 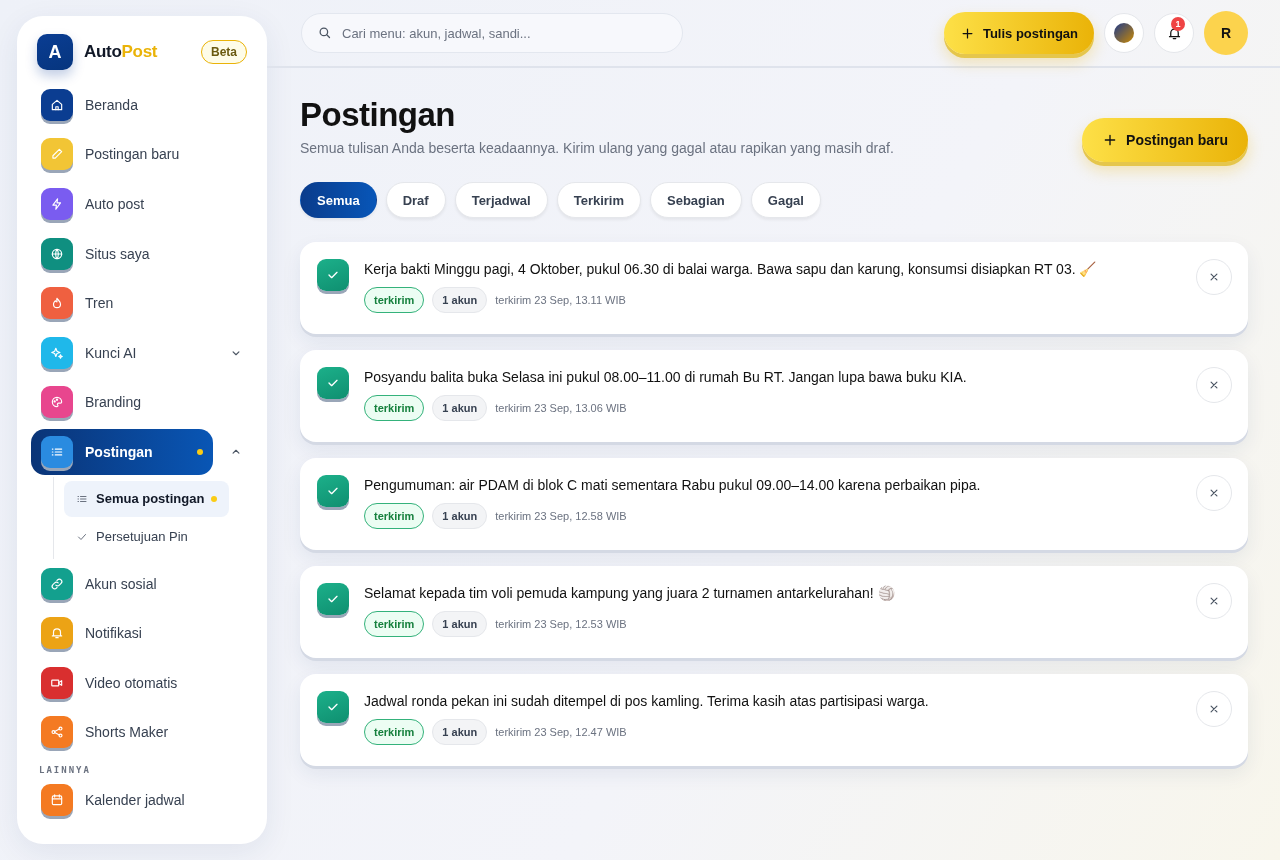 I want to click on calendar-icon, so click(x=57, y=799).